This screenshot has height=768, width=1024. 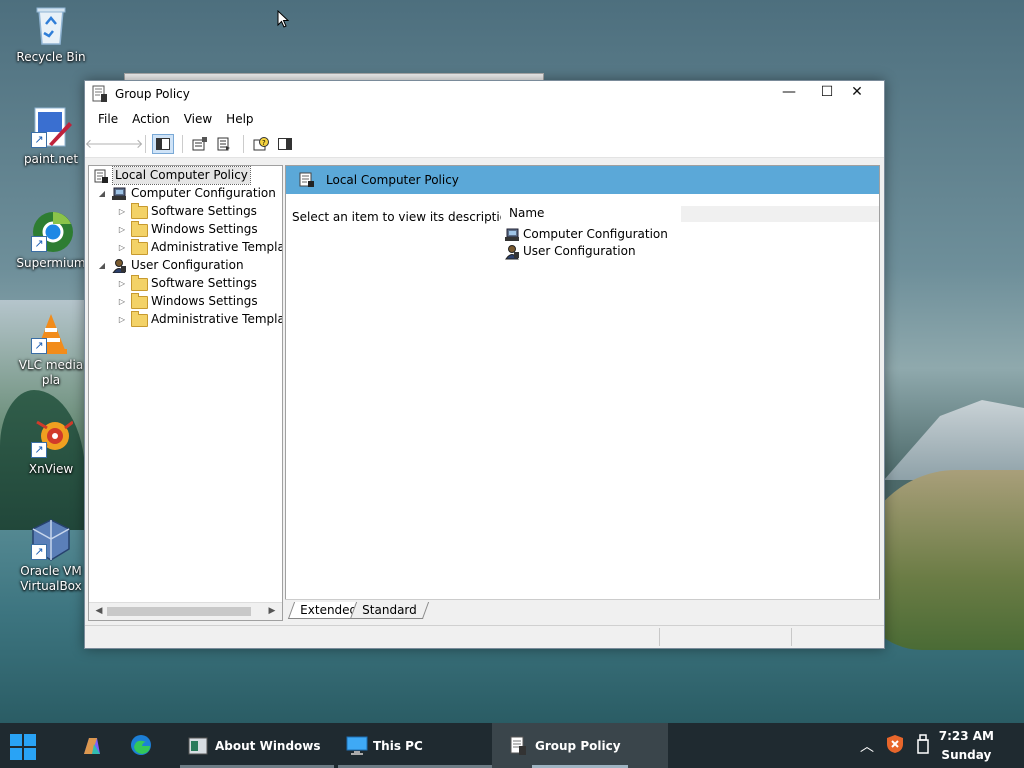 What do you see at coordinates (867, 746) in the screenshot?
I see `chevron-up-icon: ︿` at bounding box center [867, 746].